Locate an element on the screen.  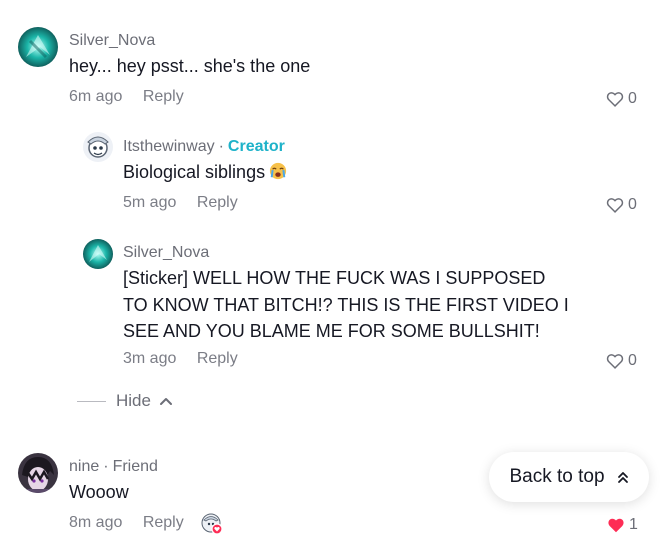
username-line: nine · Friend is located at coordinates (113, 467).